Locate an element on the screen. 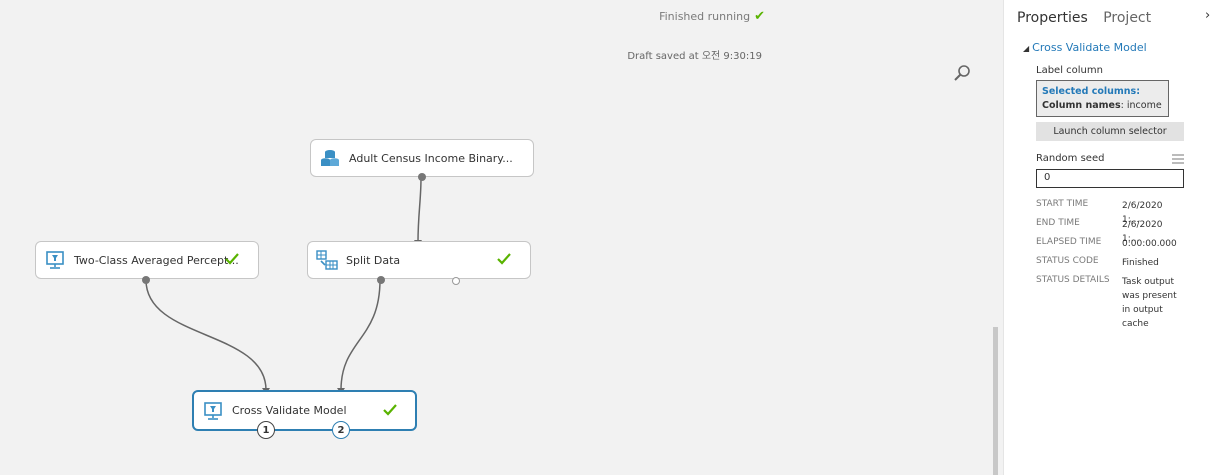  collapse-panel-chevron-icon: › is located at coordinates (1207, 15).